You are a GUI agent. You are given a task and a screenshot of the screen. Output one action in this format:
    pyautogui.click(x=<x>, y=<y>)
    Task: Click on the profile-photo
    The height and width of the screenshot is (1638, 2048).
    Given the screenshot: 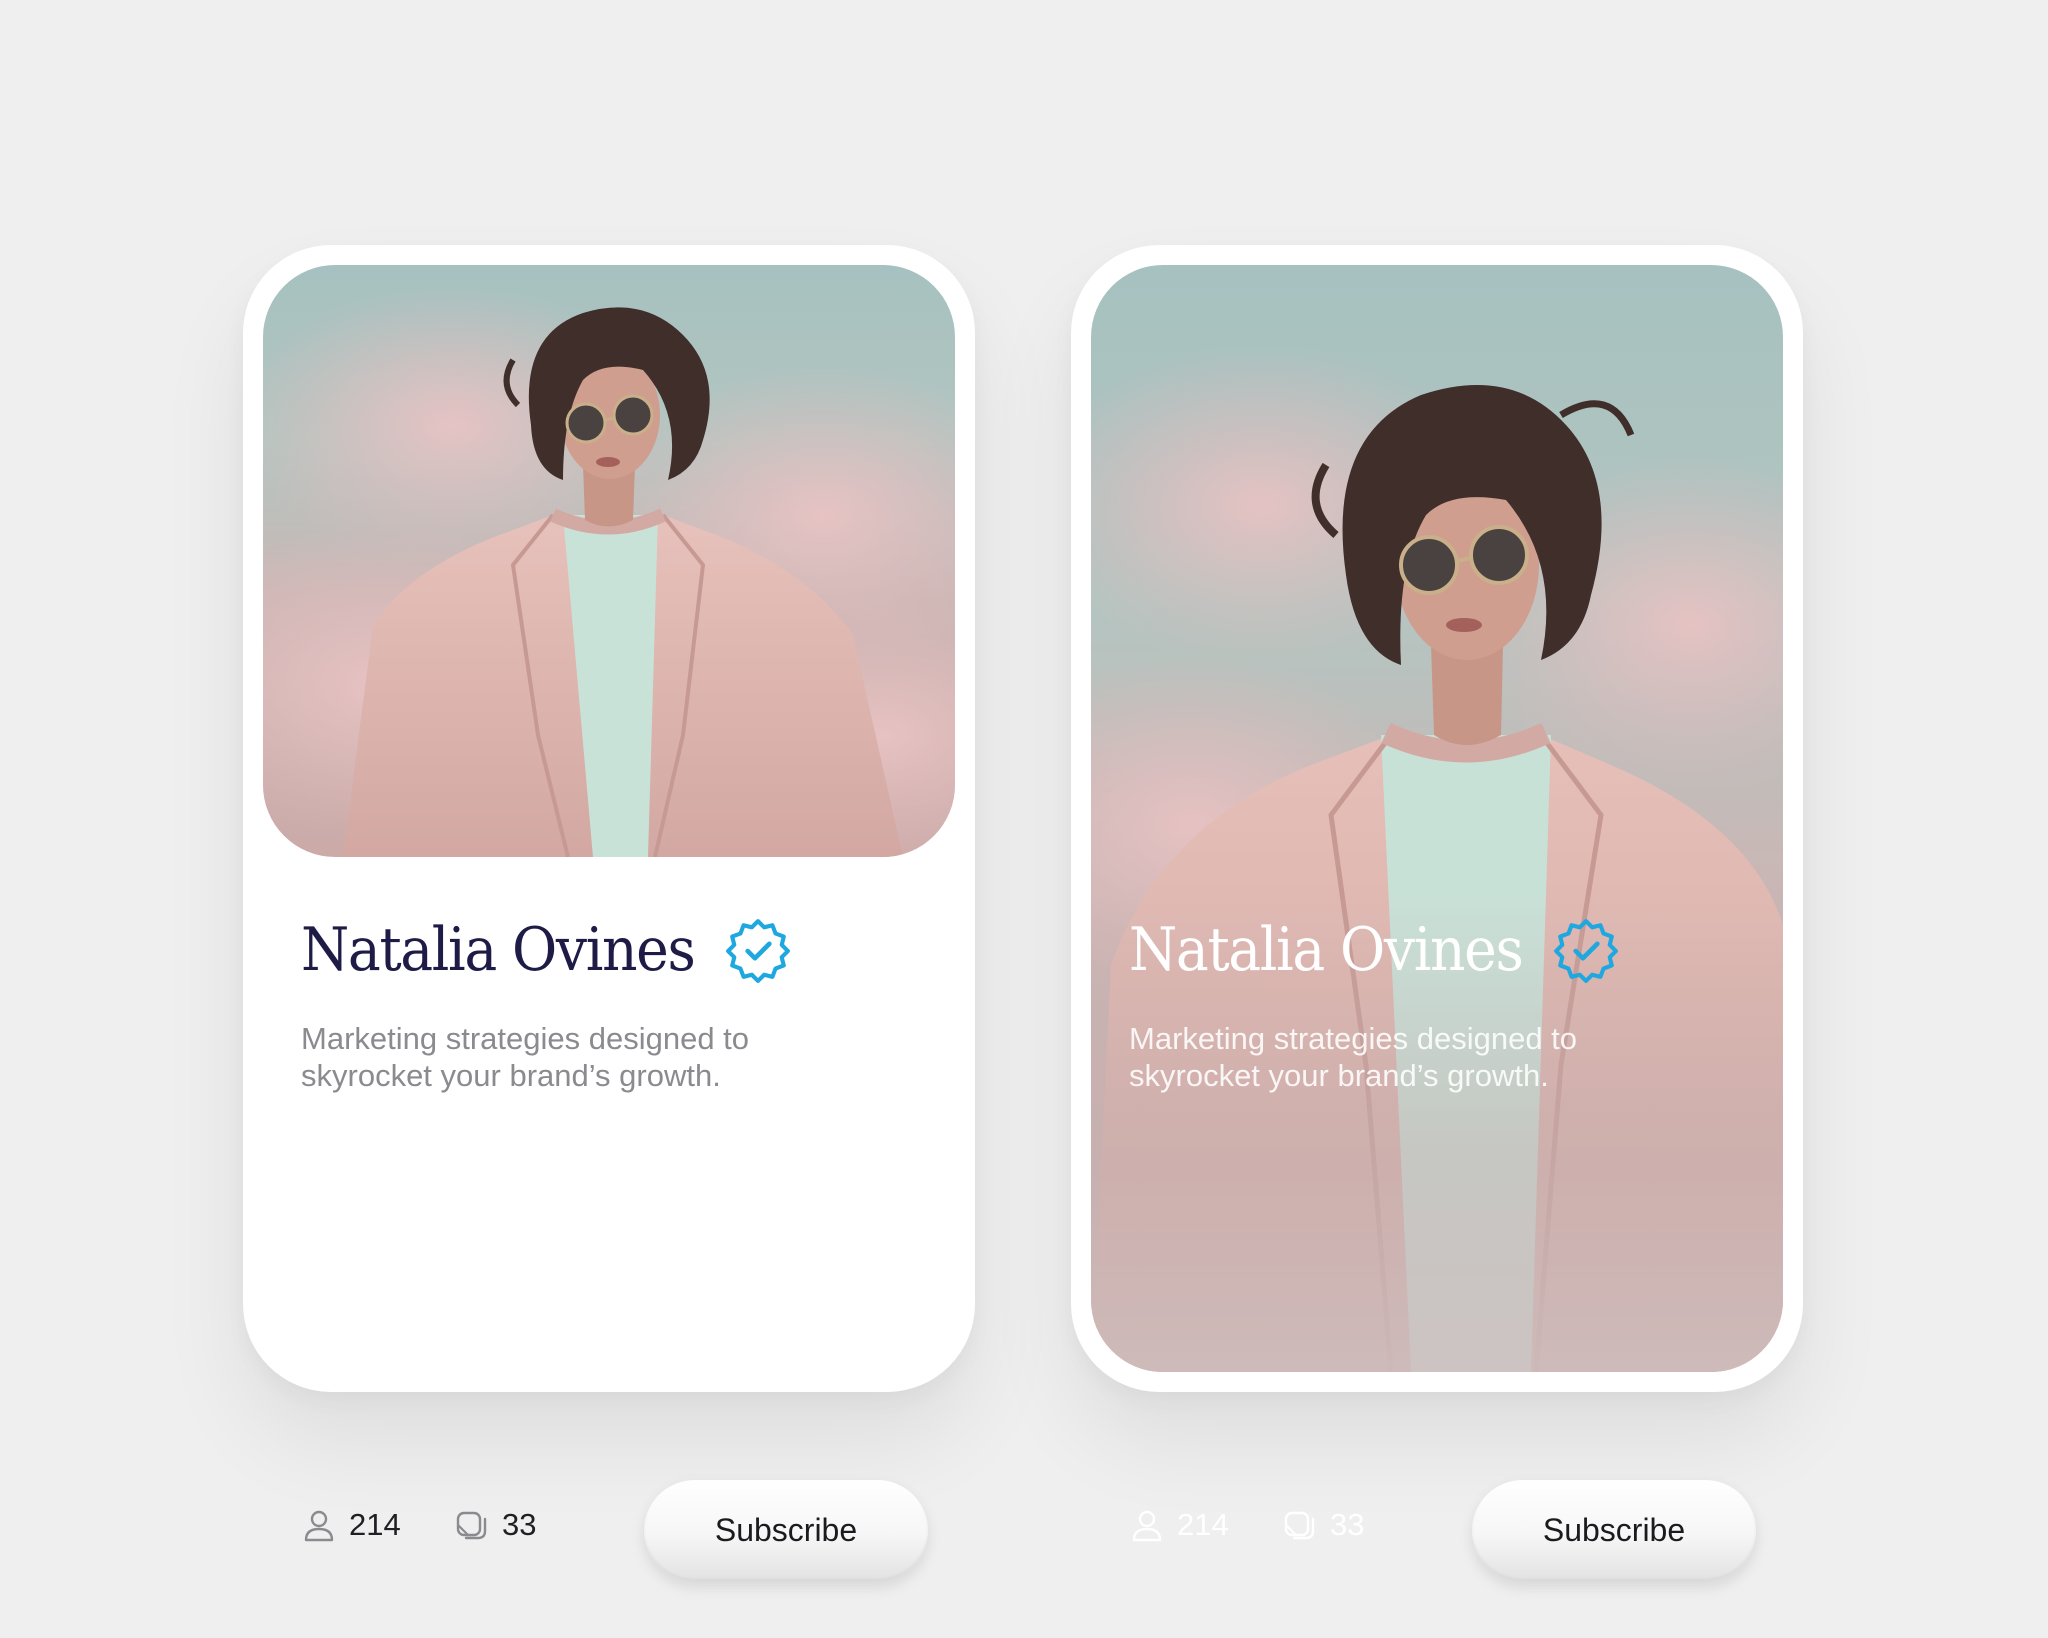 What is the action you would take?
    pyautogui.click(x=609, y=561)
    